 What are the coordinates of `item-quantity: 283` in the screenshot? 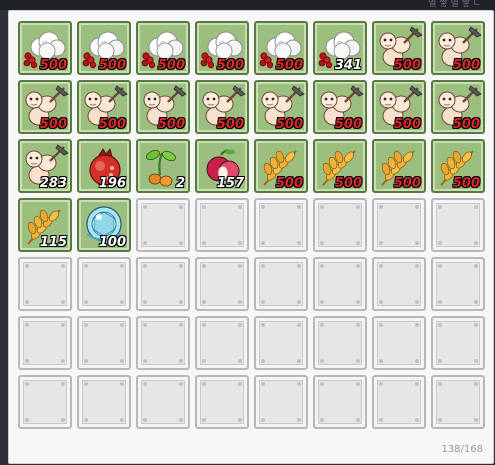 It's located at (53, 183).